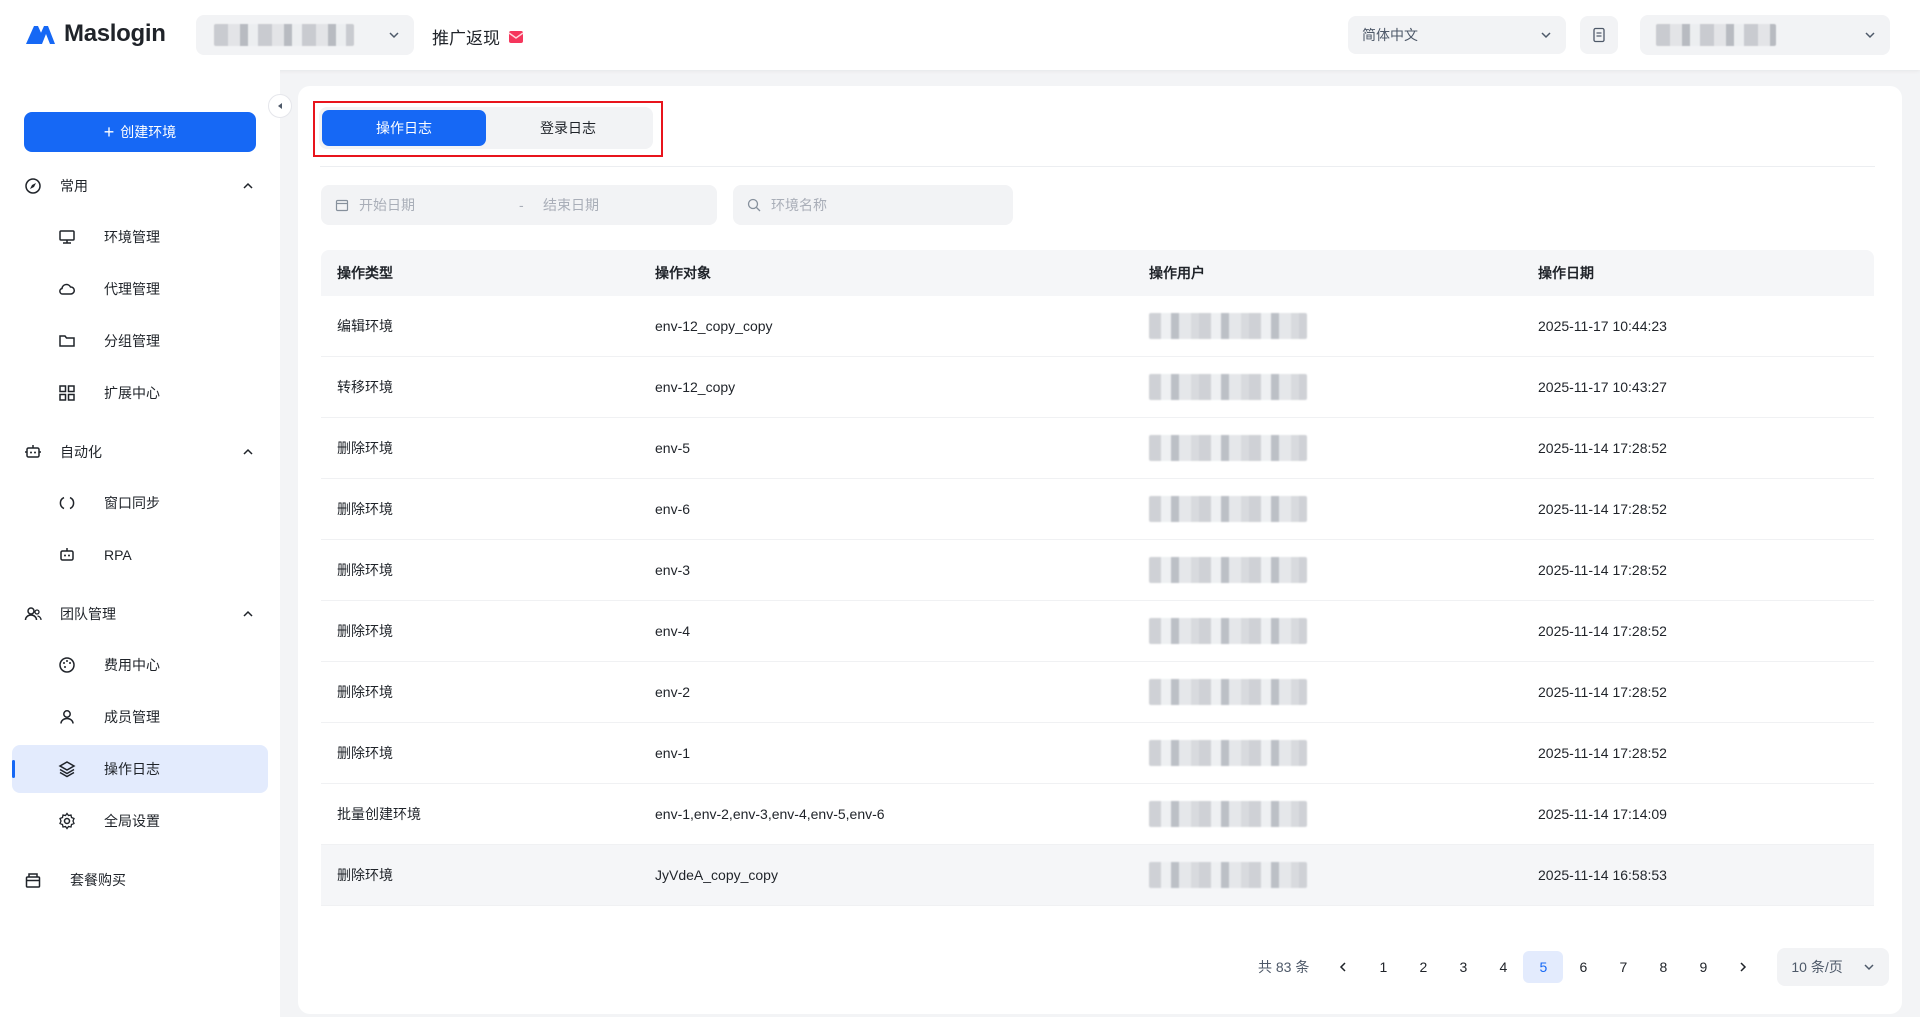 The image size is (1920, 1017). Describe the element at coordinates (140, 614) in the screenshot. I see `sidebar-group-team: 团队管理` at that location.